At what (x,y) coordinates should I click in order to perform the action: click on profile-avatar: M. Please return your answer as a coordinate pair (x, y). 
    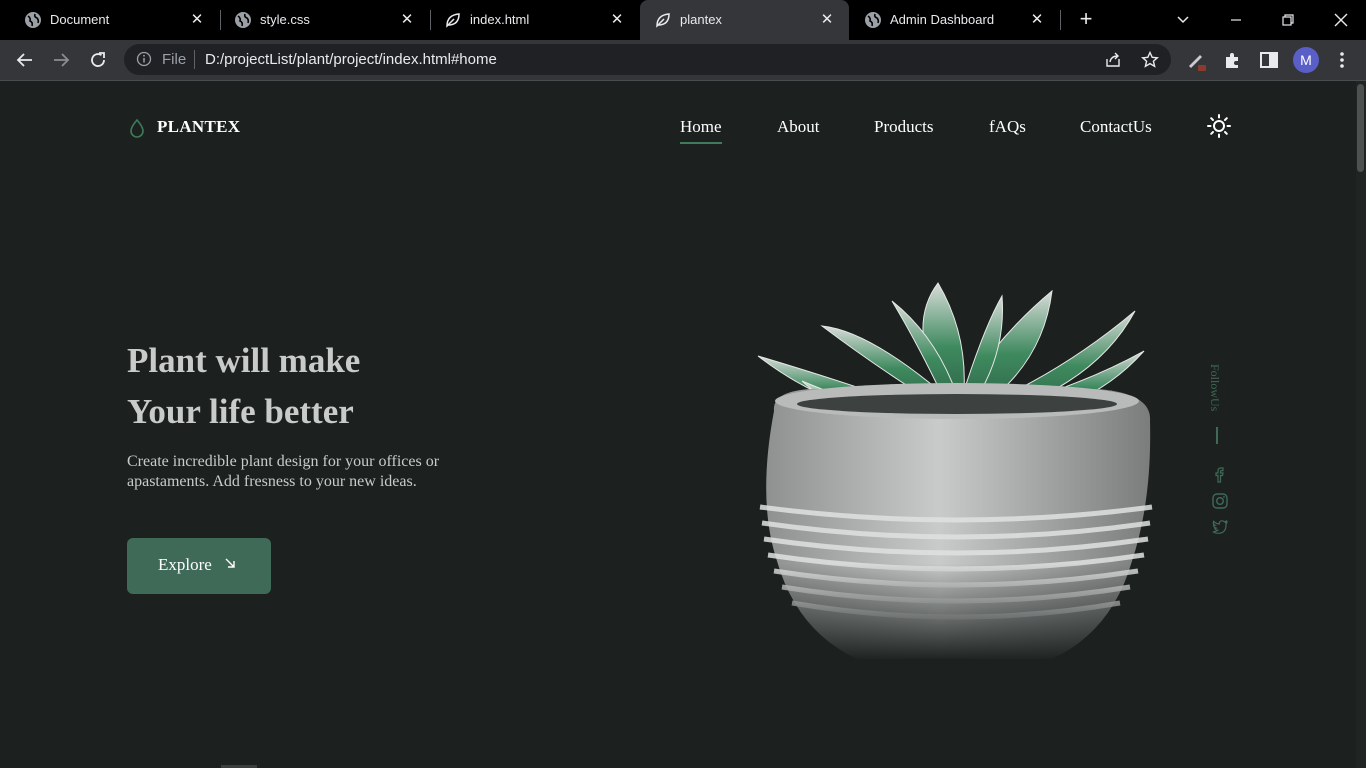
    Looking at the image, I should click on (1306, 60).